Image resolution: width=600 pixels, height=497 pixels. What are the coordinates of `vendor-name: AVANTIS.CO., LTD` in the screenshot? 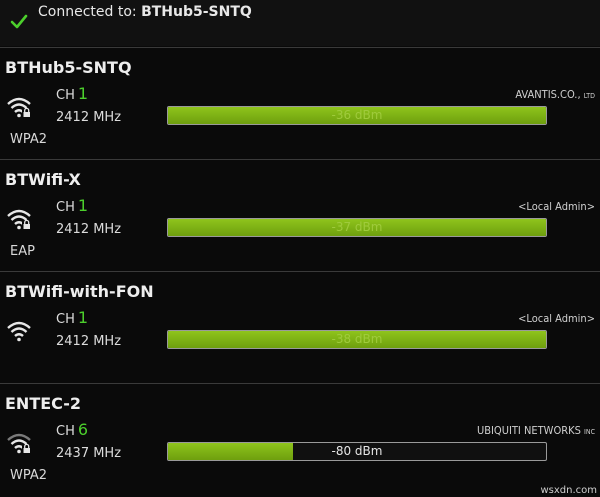 It's located at (555, 94).